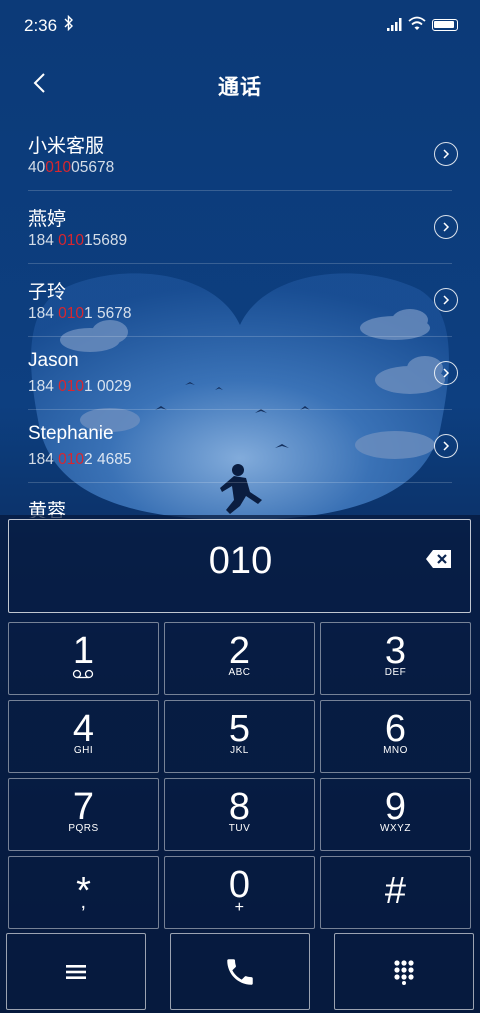 This screenshot has height=1013, width=480. I want to click on voicemail-icon, so click(83, 674).